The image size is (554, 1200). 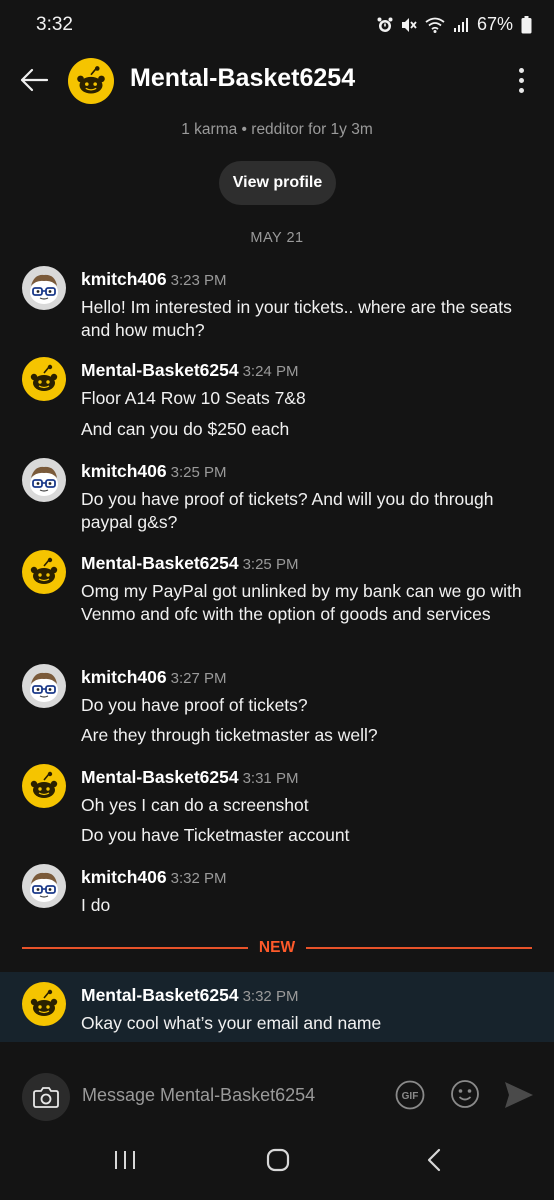 I want to click on back-button, so click(x=34, y=80).